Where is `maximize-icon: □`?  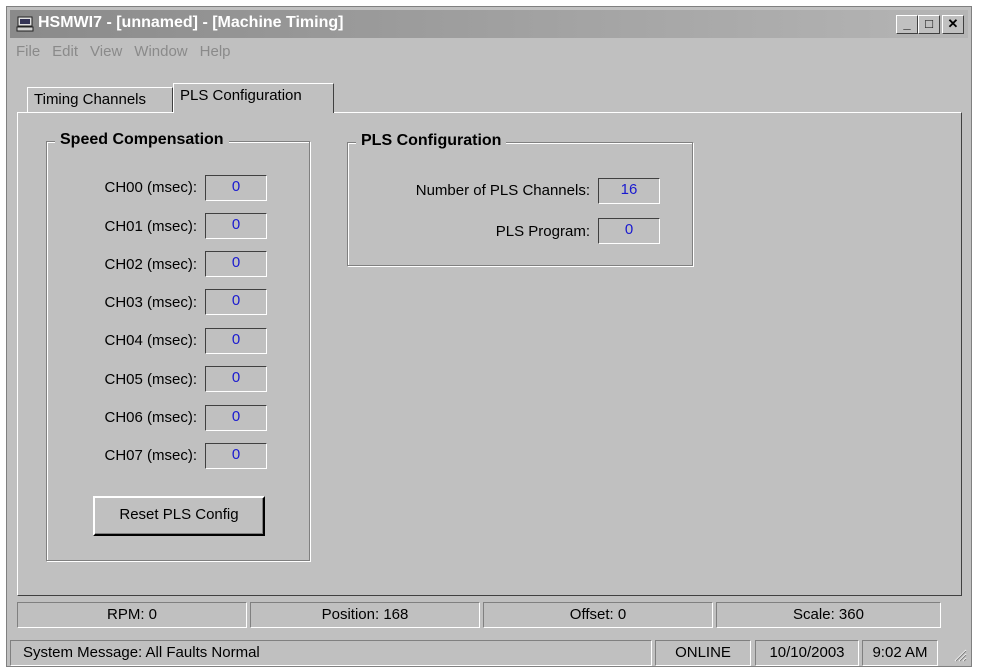
maximize-icon: □ is located at coordinates (929, 23).